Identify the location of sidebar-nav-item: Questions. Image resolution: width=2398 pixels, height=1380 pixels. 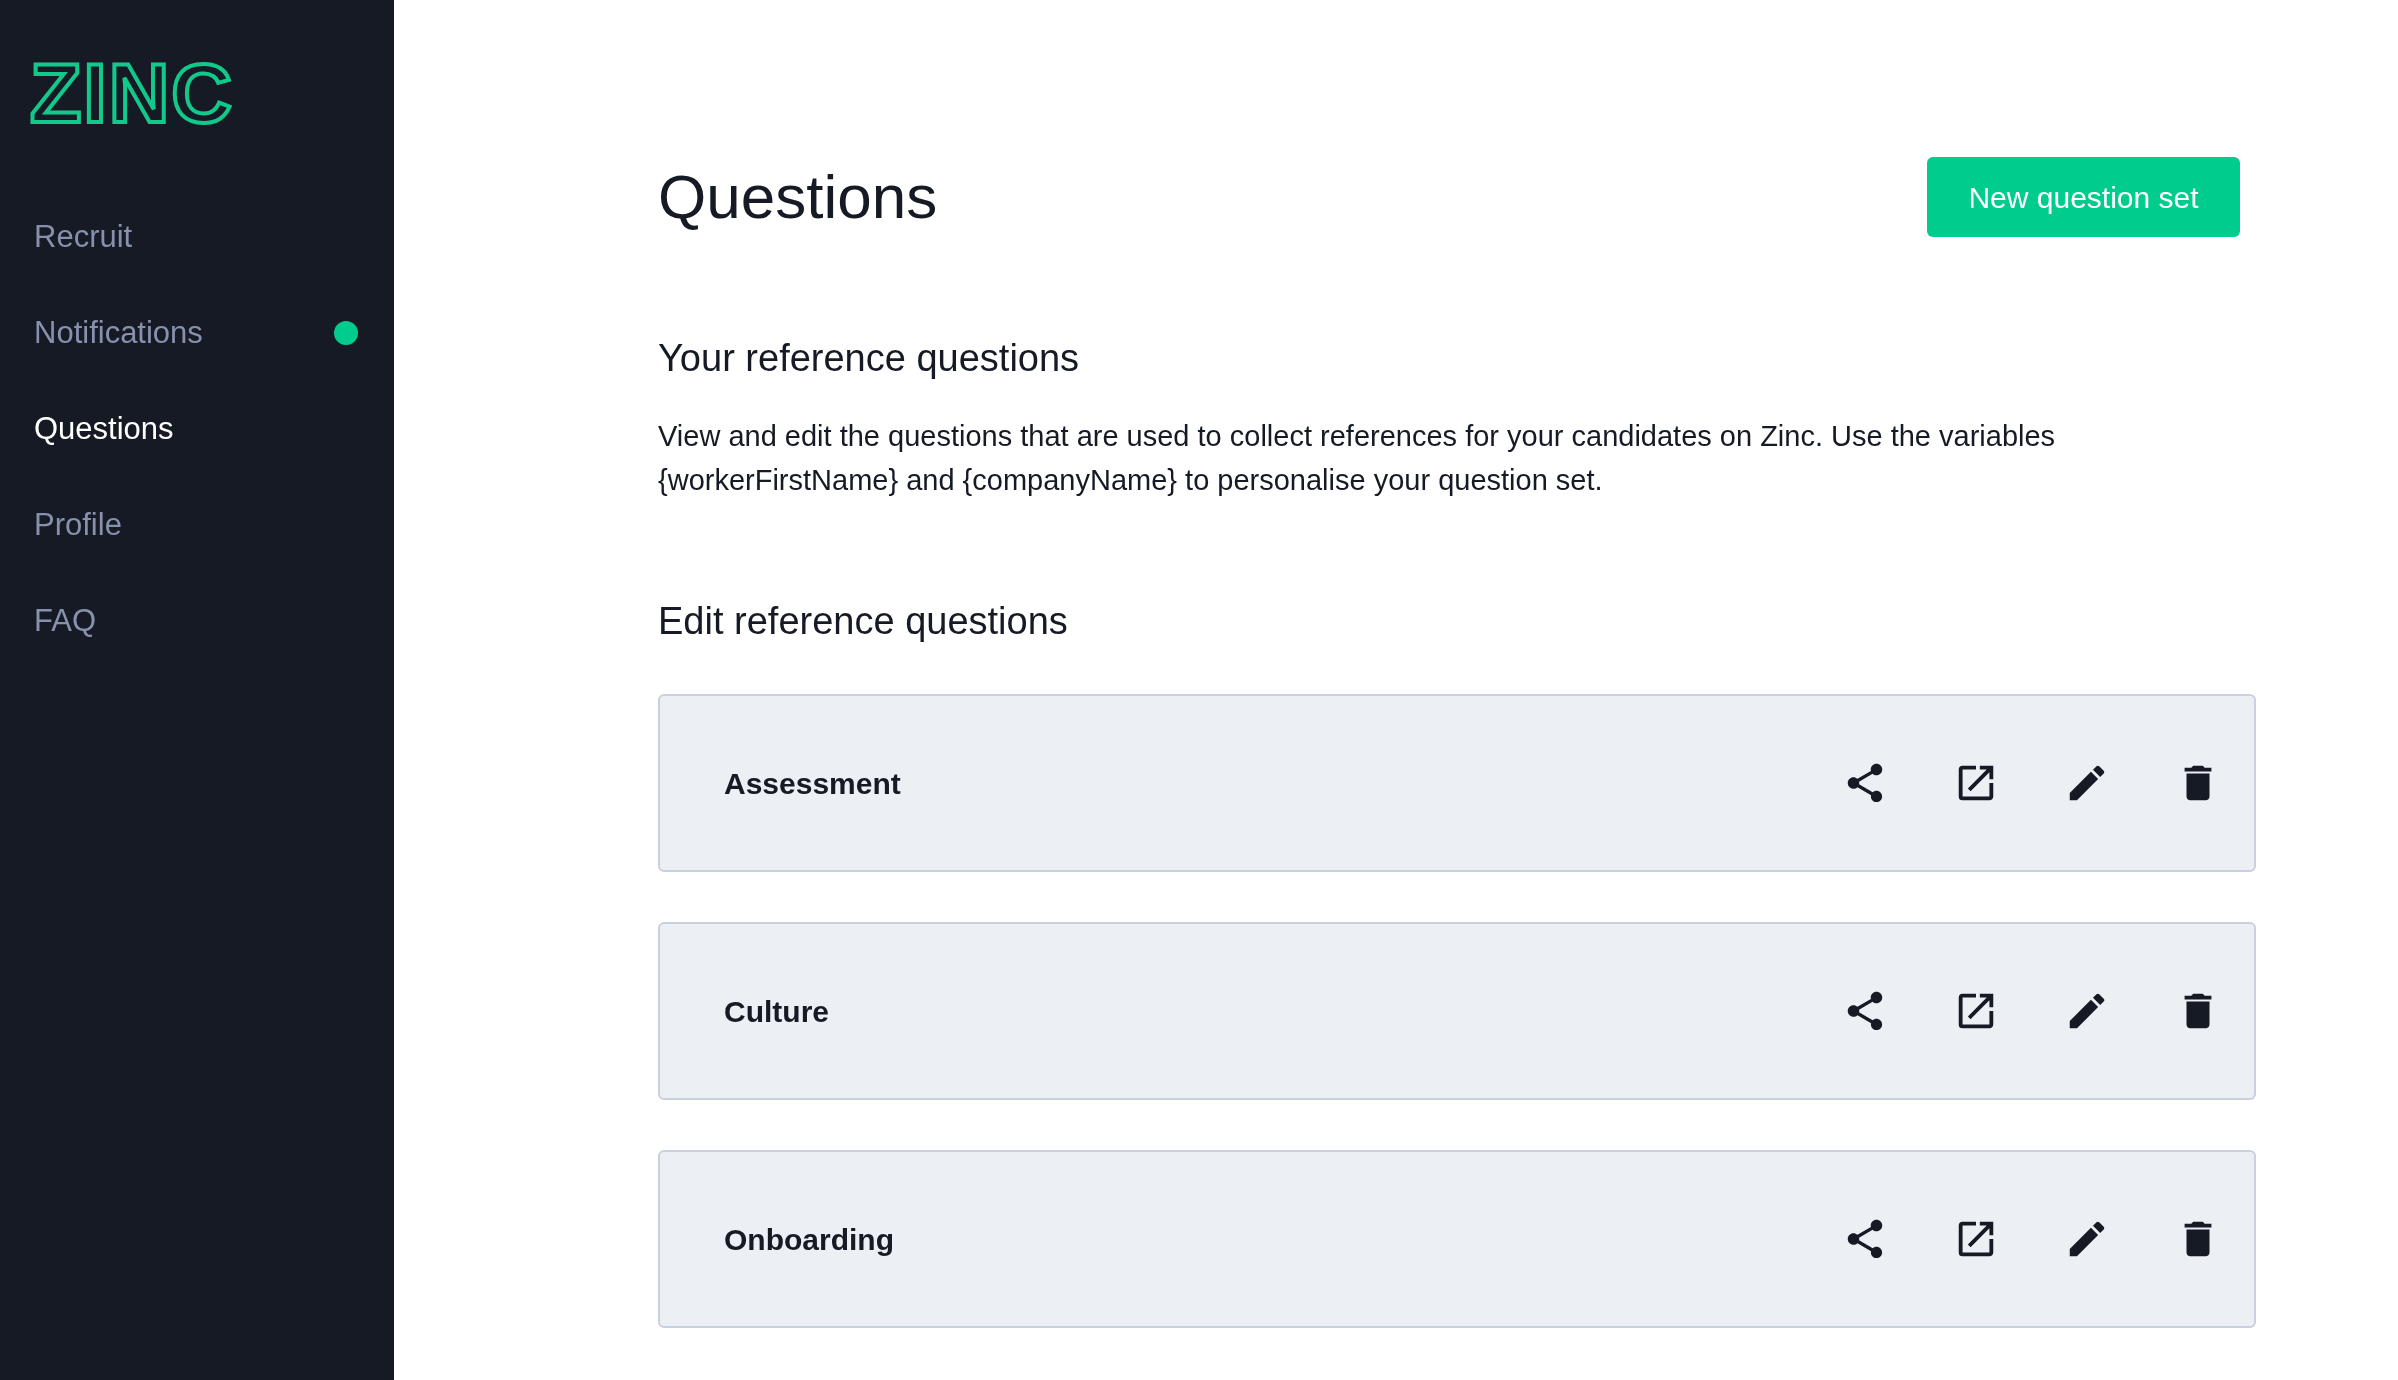
(197, 429).